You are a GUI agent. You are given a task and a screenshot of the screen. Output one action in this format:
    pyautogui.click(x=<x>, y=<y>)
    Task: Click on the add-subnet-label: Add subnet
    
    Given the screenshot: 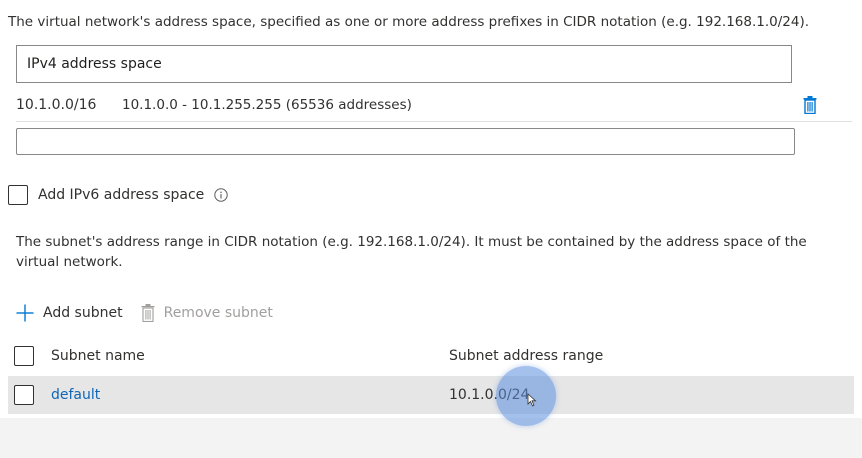 What is the action you would take?
    pyautogui.click(x=83, y=313)
    